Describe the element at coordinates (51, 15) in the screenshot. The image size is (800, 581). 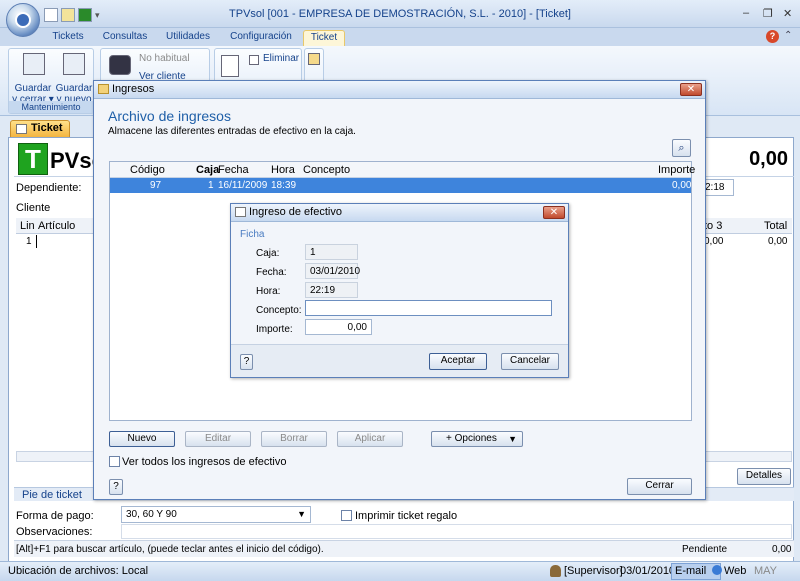
I see `new-doc-icon` at that location.